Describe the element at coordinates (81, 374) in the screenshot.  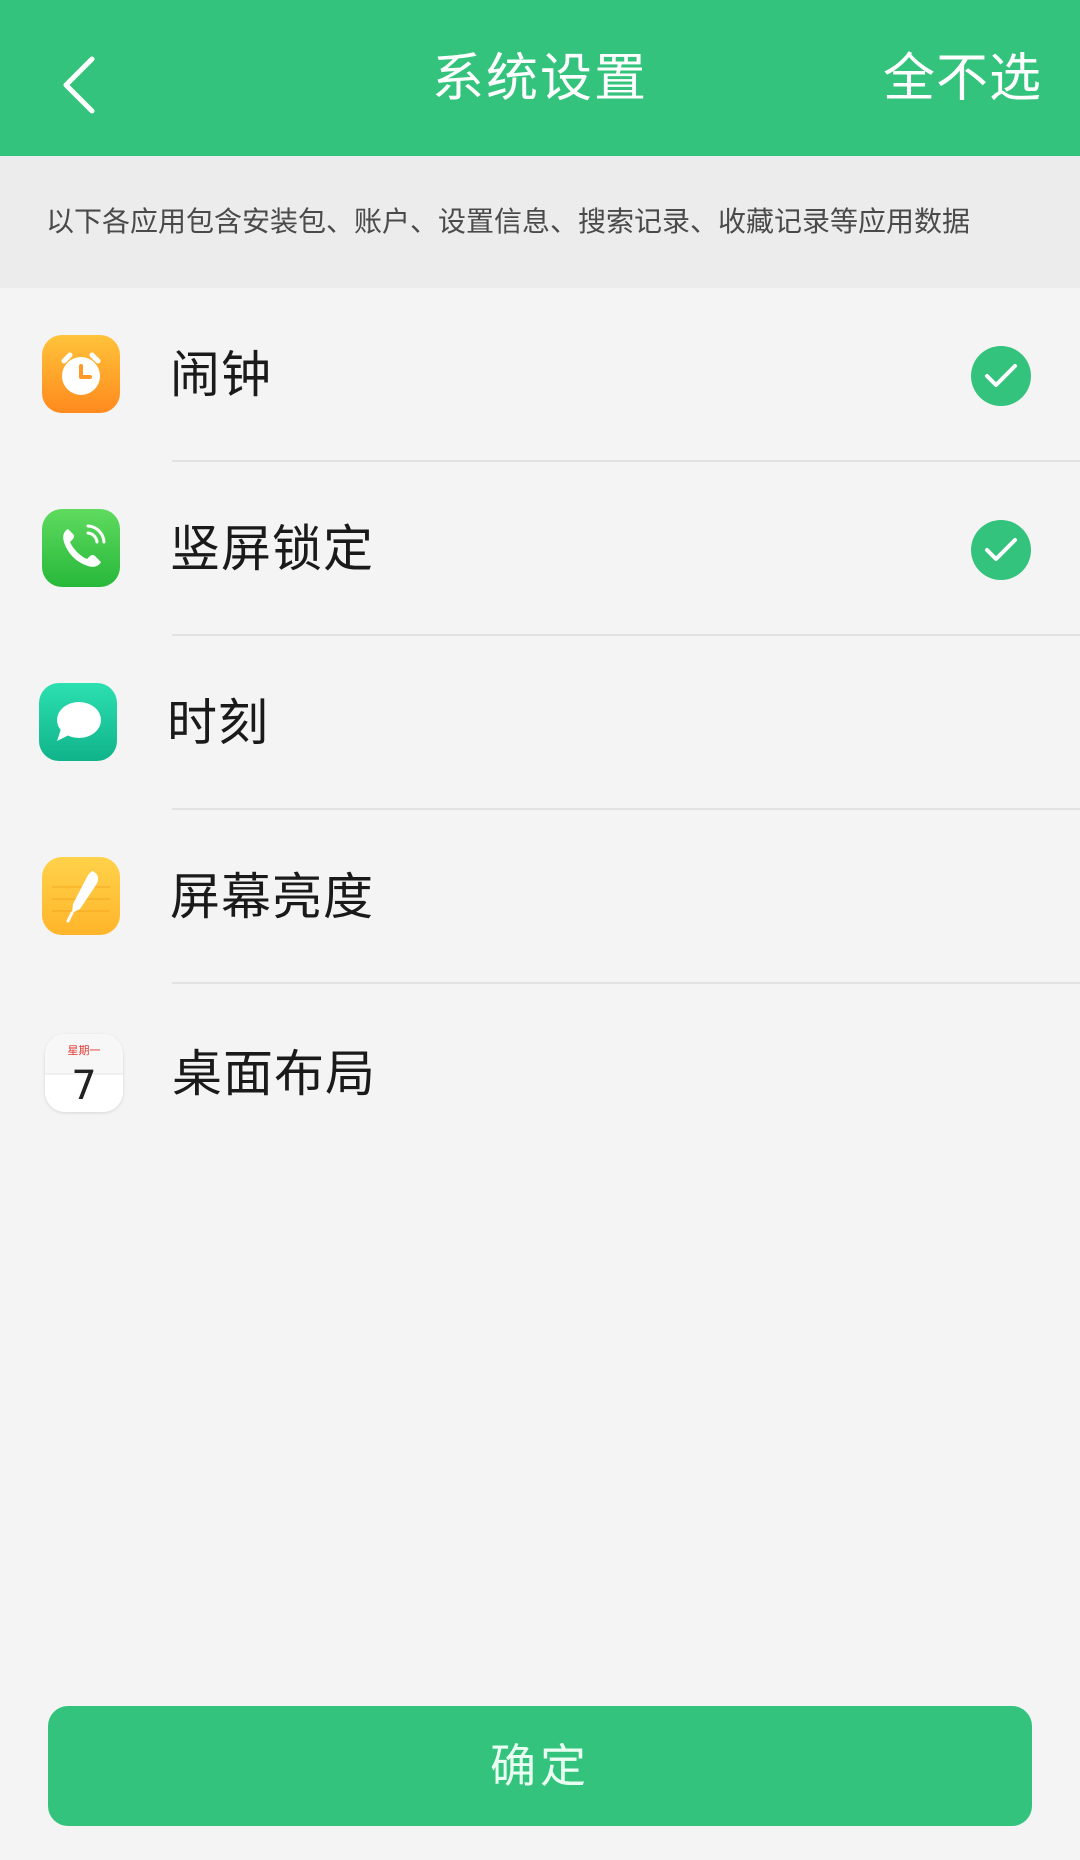
I see `alarm-clock-icon` at that location.